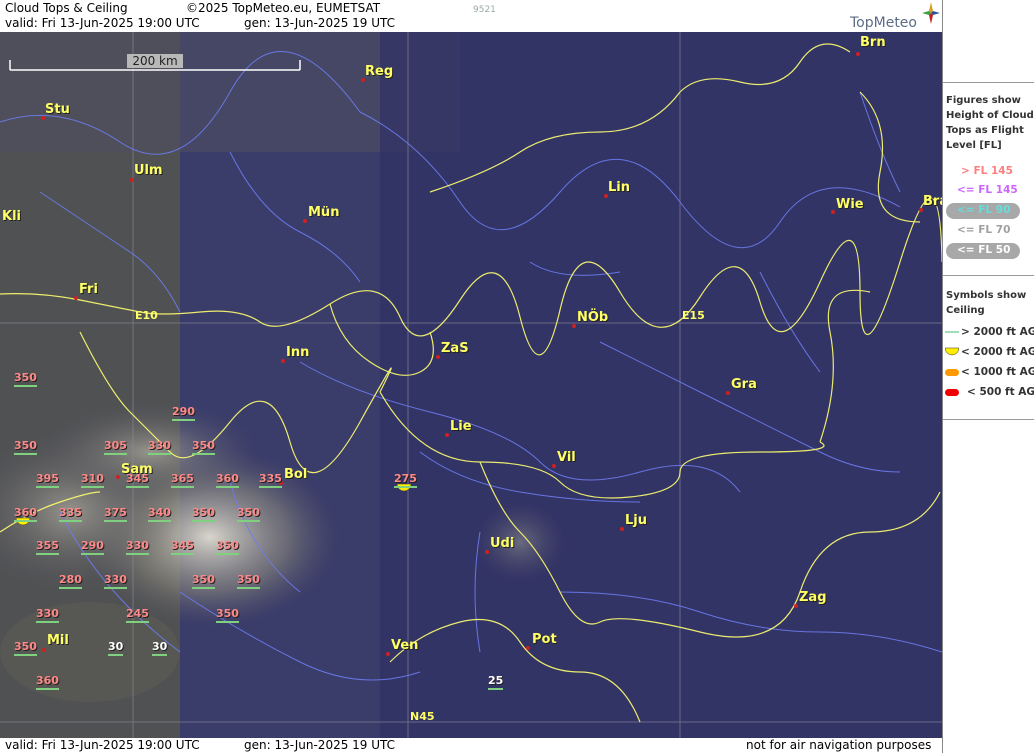 This screenshot has width=1034, height=753. What do you see at coordinates (57, 109) in the screenshot?
I see `city-label: Stu` at bounding box center [57, 109].